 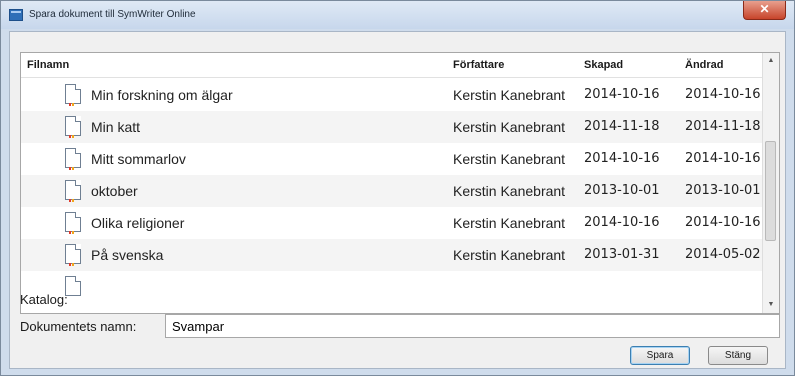 I want to click on scroll-thumb, so click(x=770, y=191).